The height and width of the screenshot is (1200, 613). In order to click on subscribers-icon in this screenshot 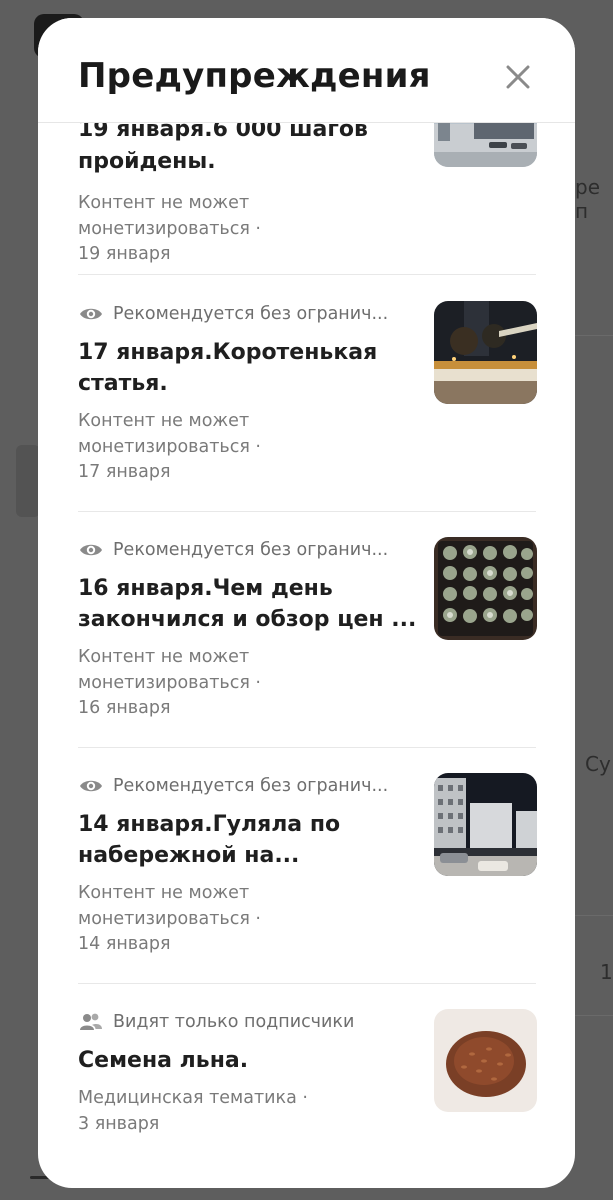, I will do `click(91, 1021)`.